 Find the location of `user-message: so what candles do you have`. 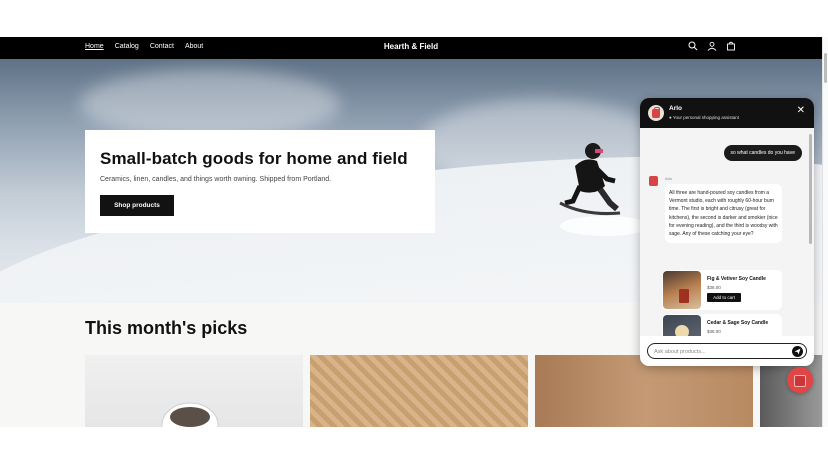

user-message: so what candles do you have is located at coordinates (762, 153).